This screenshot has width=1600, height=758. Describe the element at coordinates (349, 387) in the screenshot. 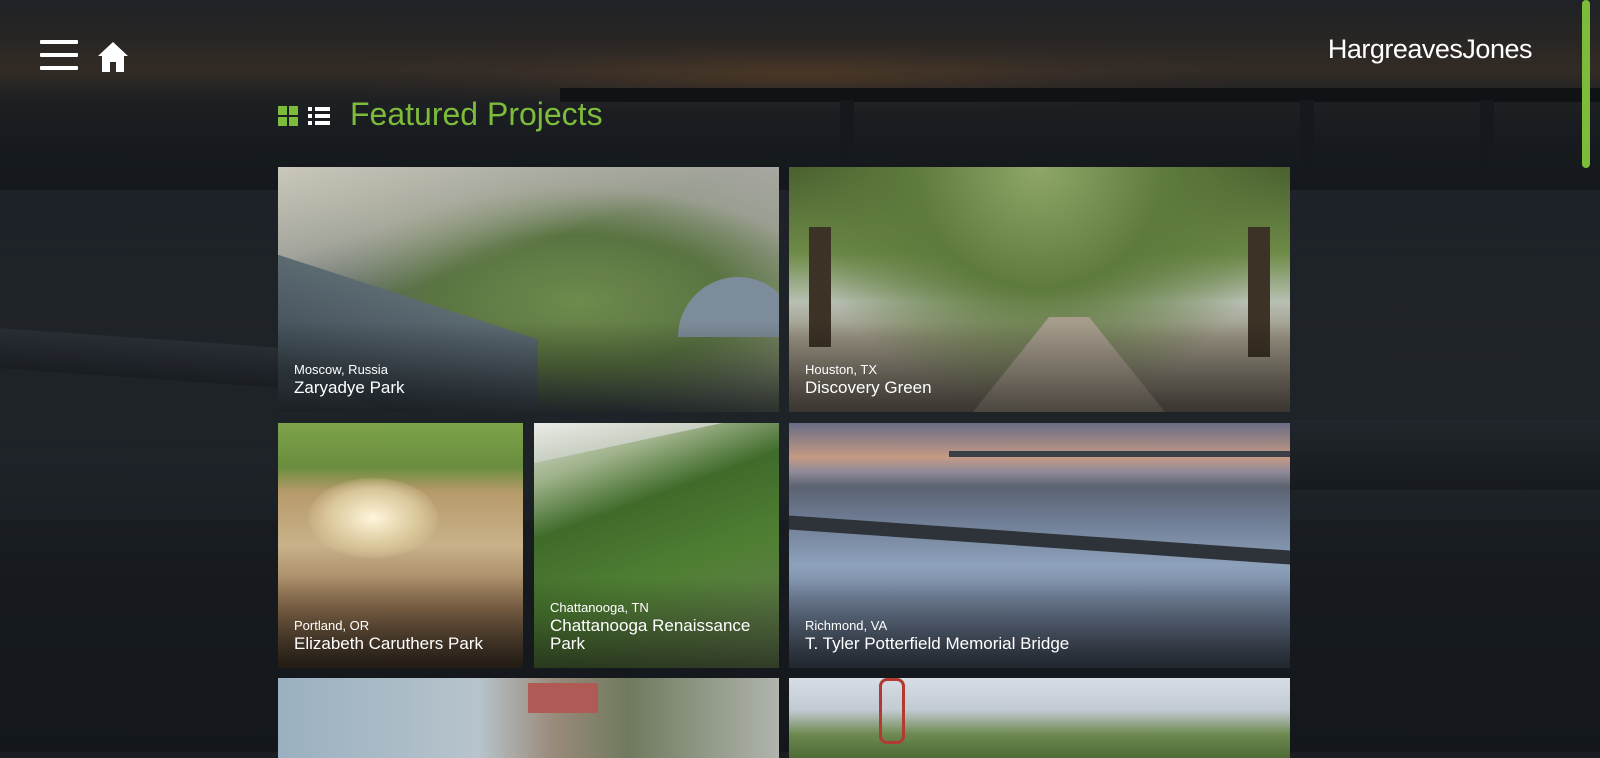

I see `project-name: Zaryadye Park` at that location.